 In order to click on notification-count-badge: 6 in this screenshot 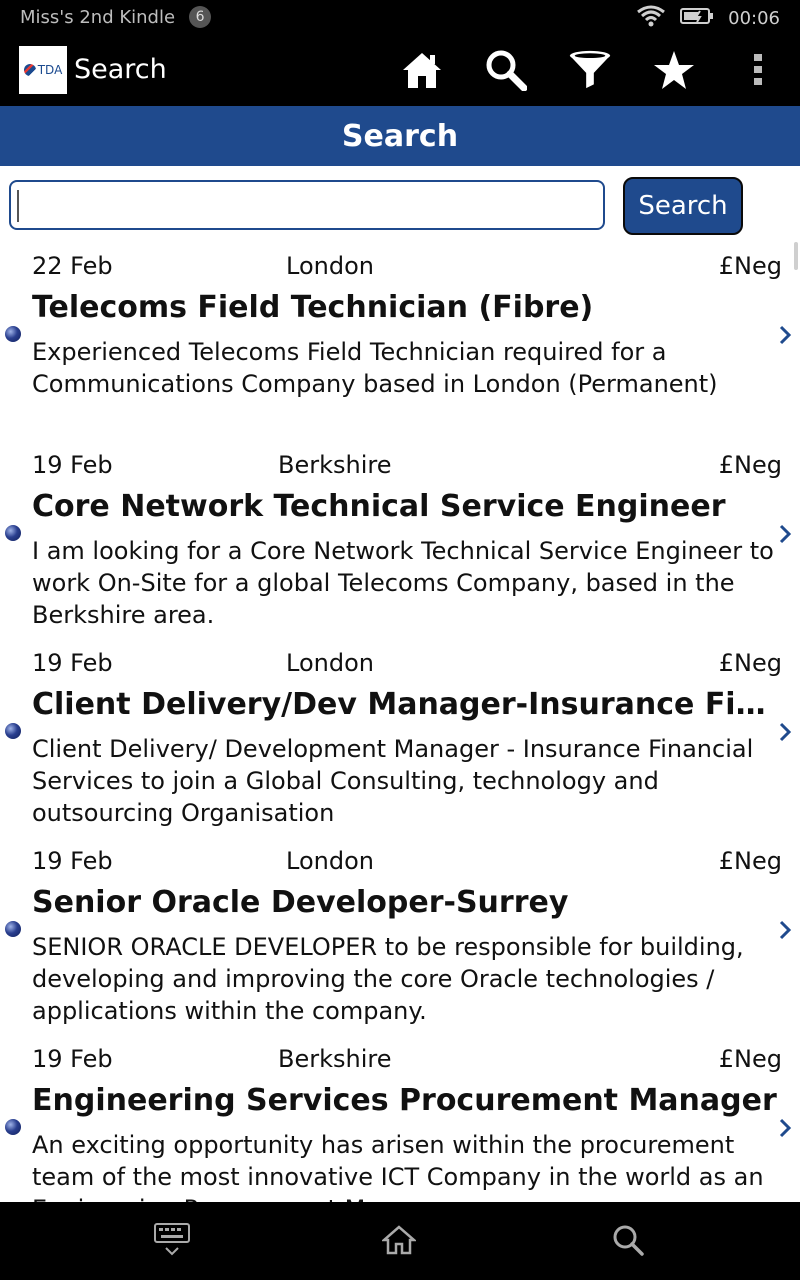, I will do `click(200, 17)`.